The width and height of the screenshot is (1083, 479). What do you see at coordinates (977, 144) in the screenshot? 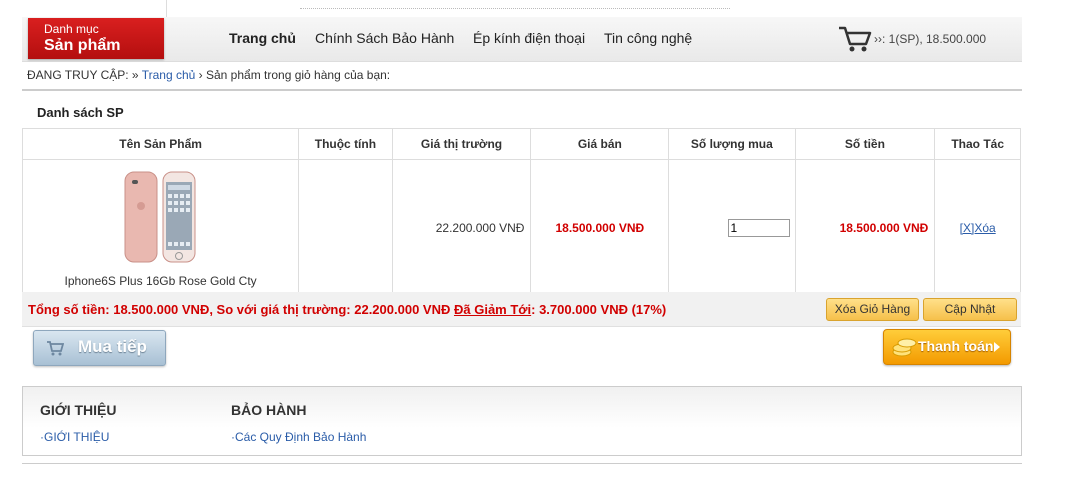
I see `col-actions: Thao Tác` at bounding box center [977, 144].